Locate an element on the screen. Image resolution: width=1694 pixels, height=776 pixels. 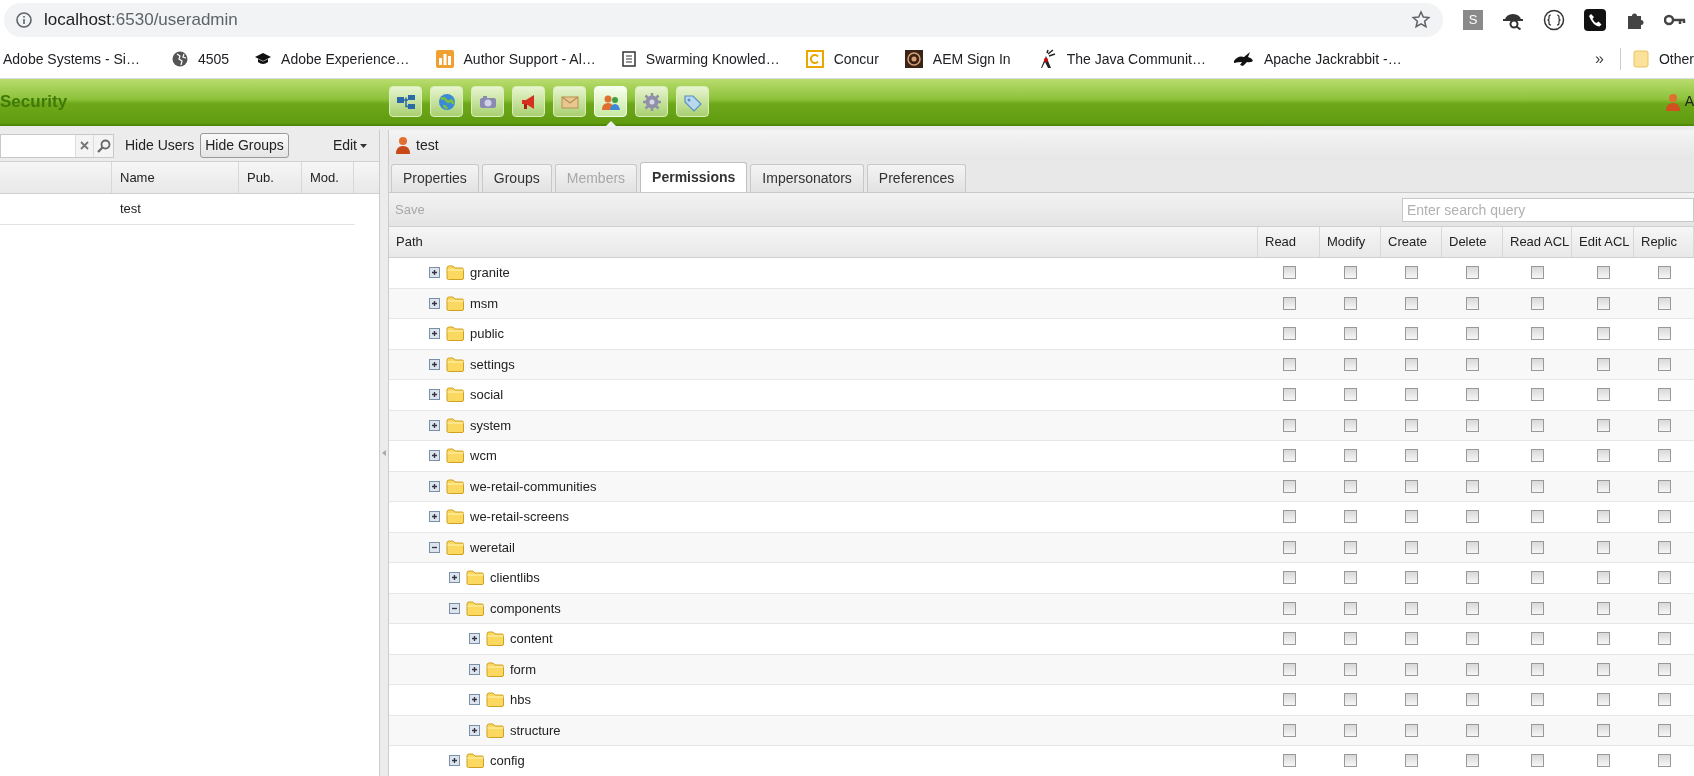
column-header: Replic is located at coordinates (1664, 242).